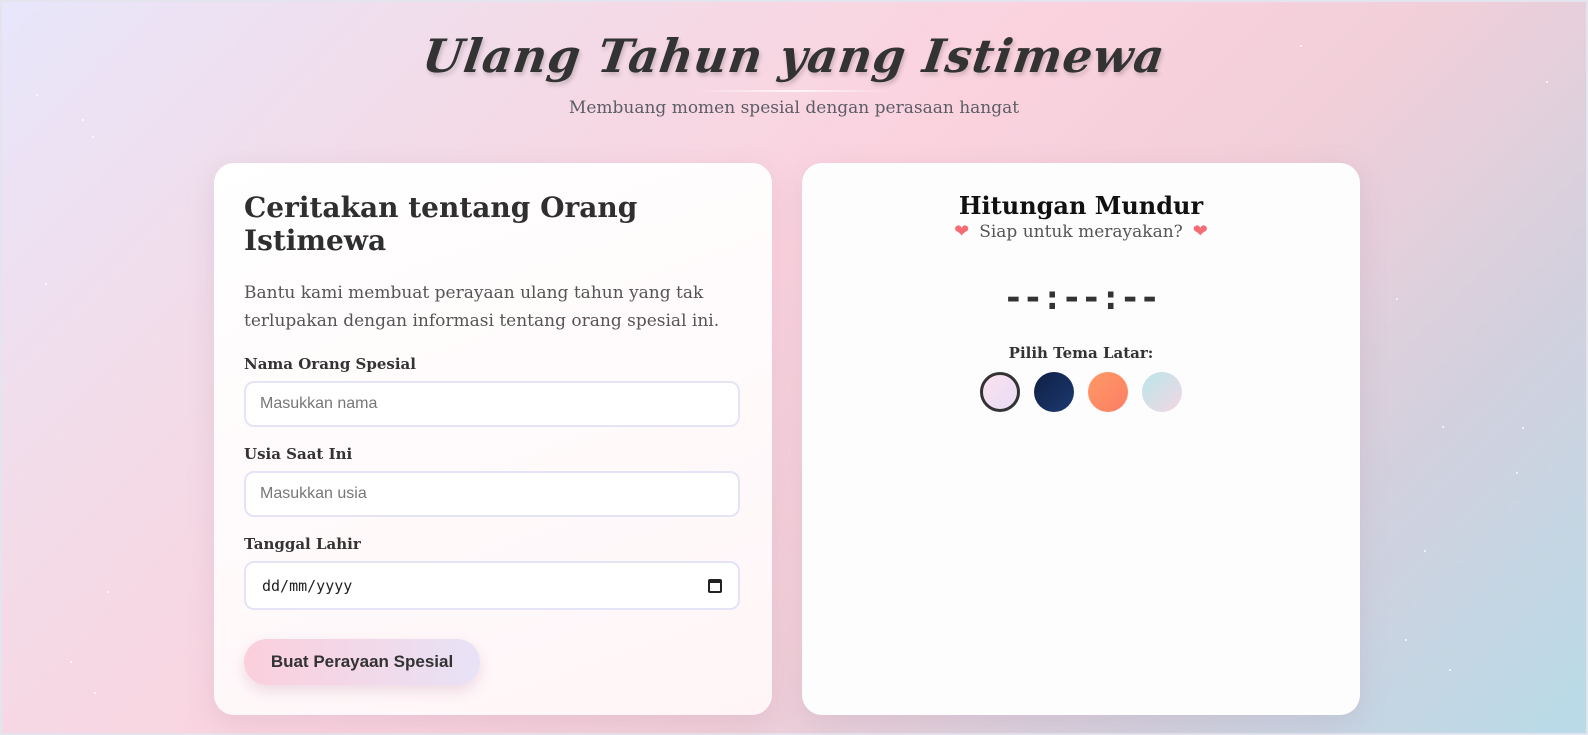 The image size is (1588, 735). I want to click on calendar-icon, so click(715, 585).